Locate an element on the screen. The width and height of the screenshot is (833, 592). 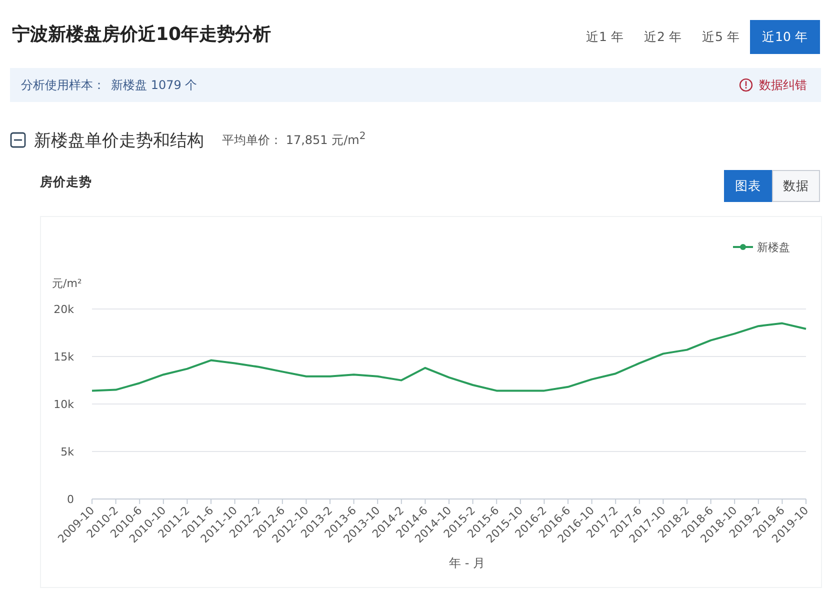
y-tick-label: 10k is located at coordinates (64, 404).